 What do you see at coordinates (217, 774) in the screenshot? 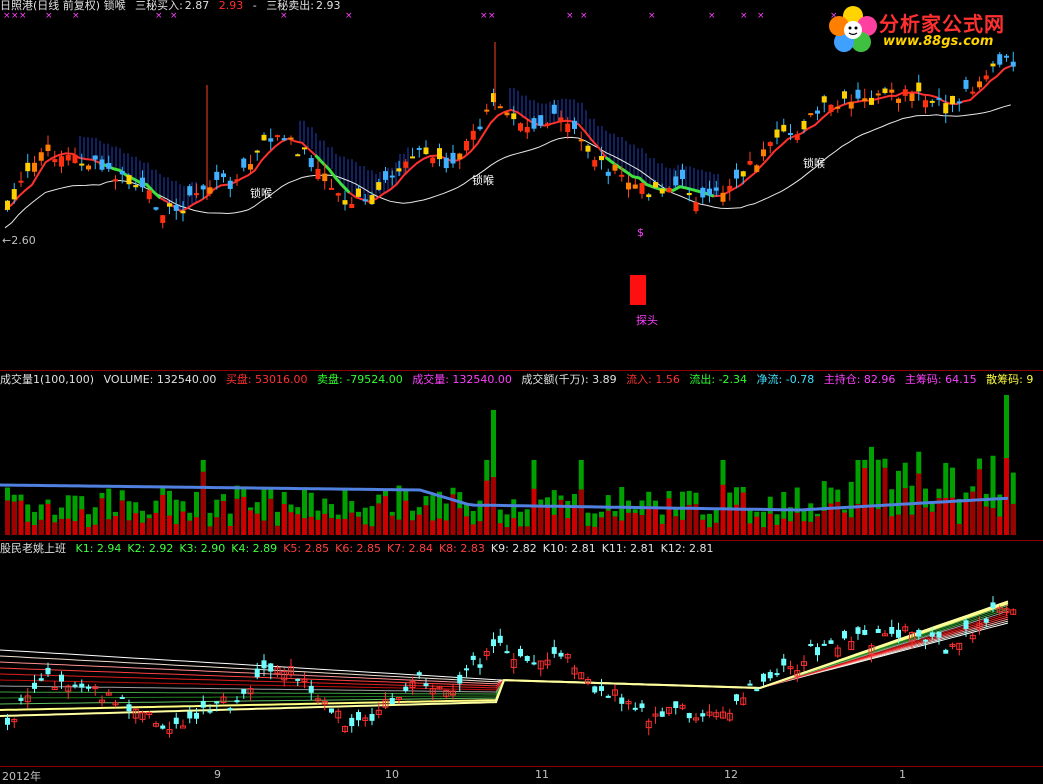
I see `x-tick-label: 9` at bounding box center [217, 774].